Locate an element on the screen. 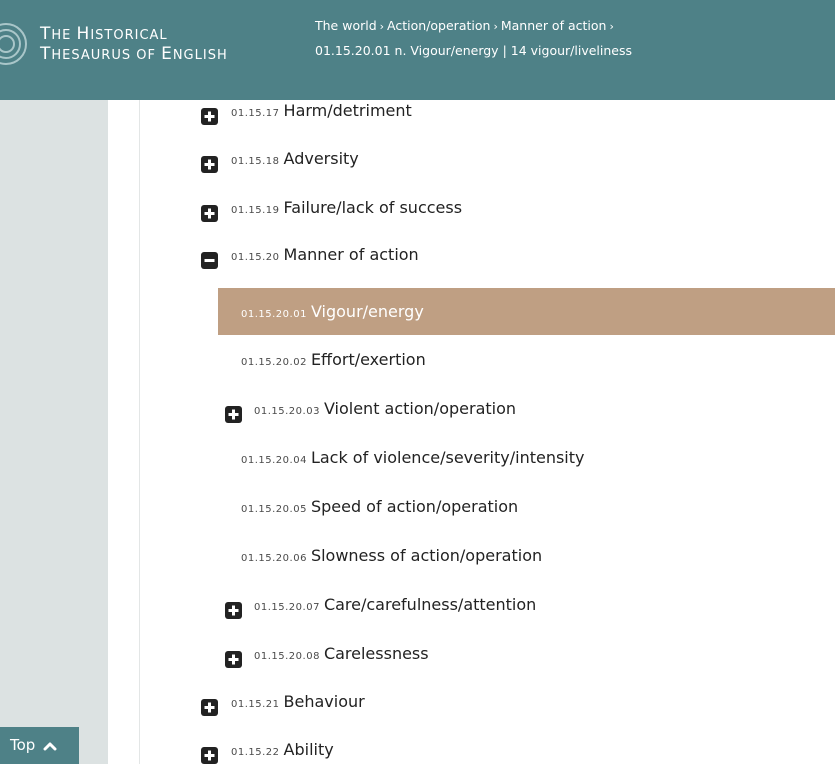  tree-item-carelessness: 01.15.20.08 Carelessness is located at coordinates (417, 654).